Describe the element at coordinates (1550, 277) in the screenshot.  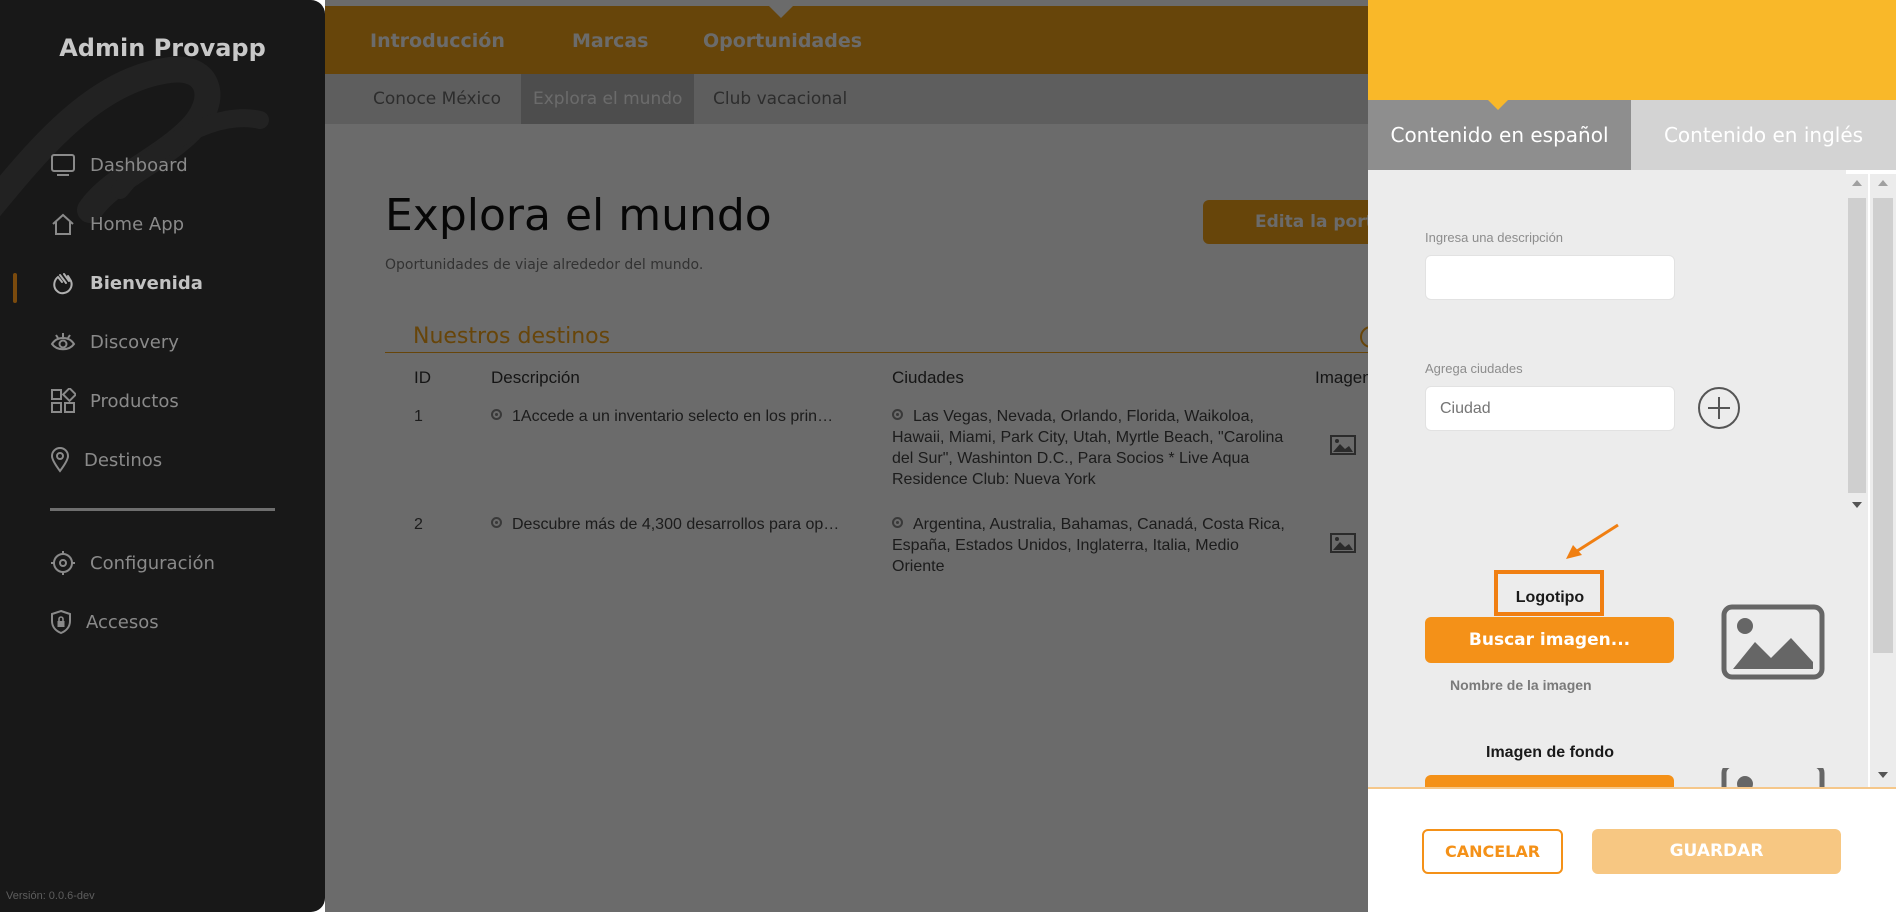
I see `description-input` at that location.